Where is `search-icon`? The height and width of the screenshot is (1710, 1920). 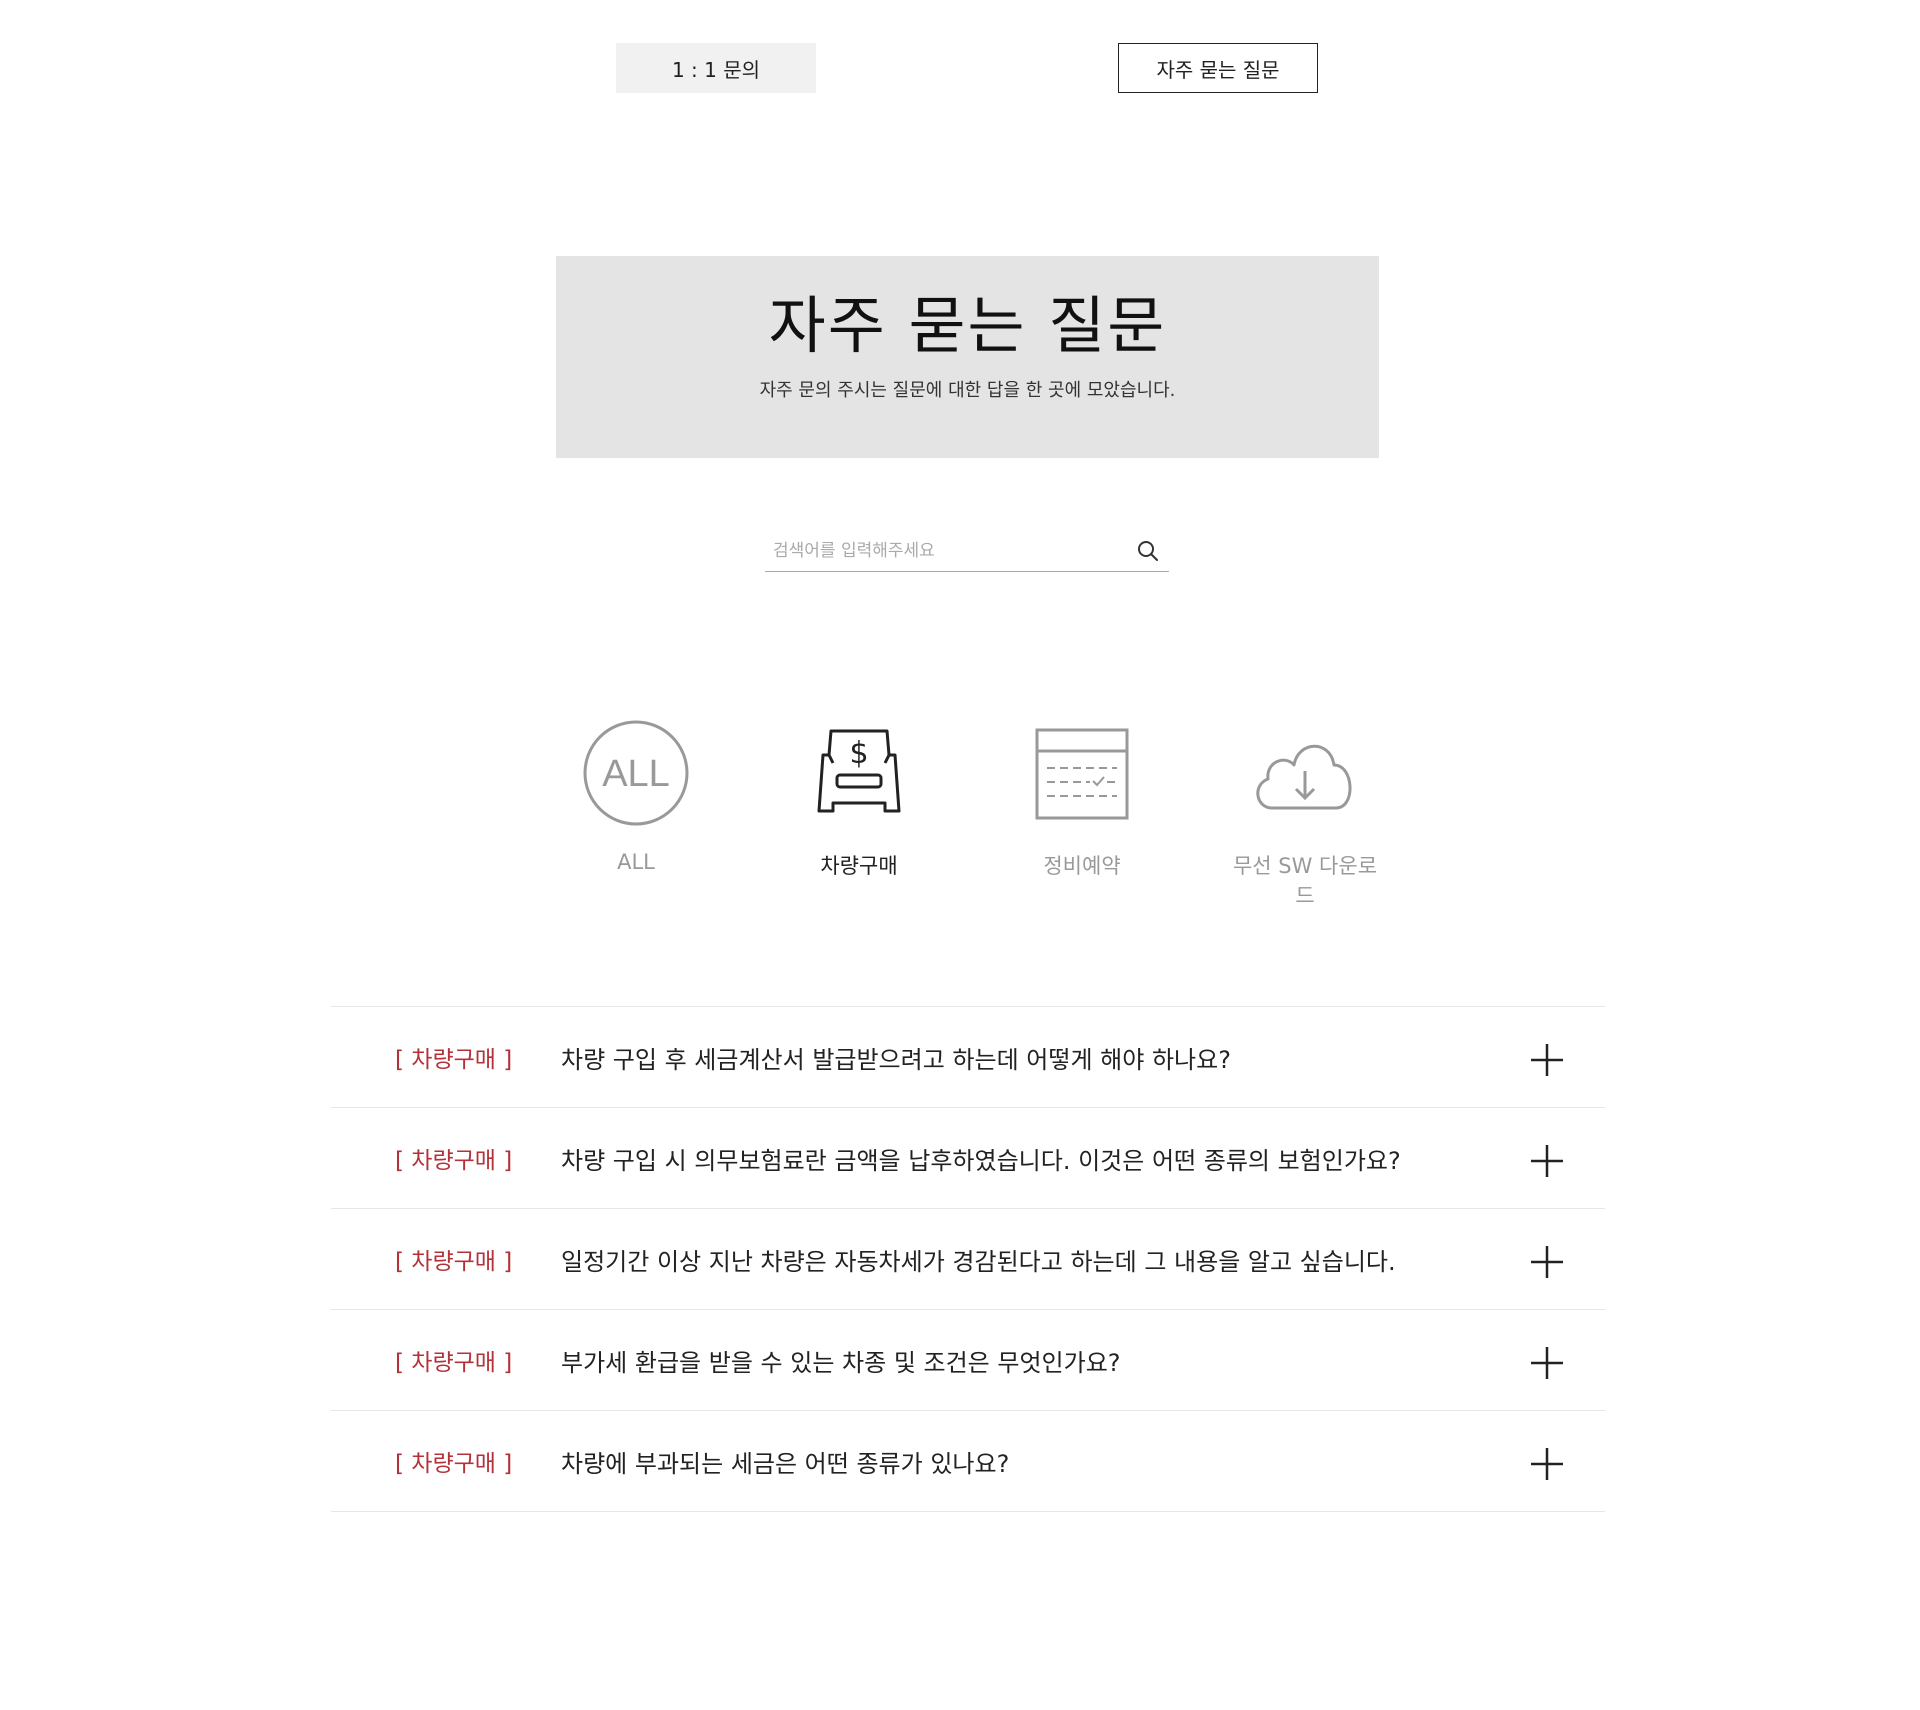
search-icon is located at coordinates (1148, 551).